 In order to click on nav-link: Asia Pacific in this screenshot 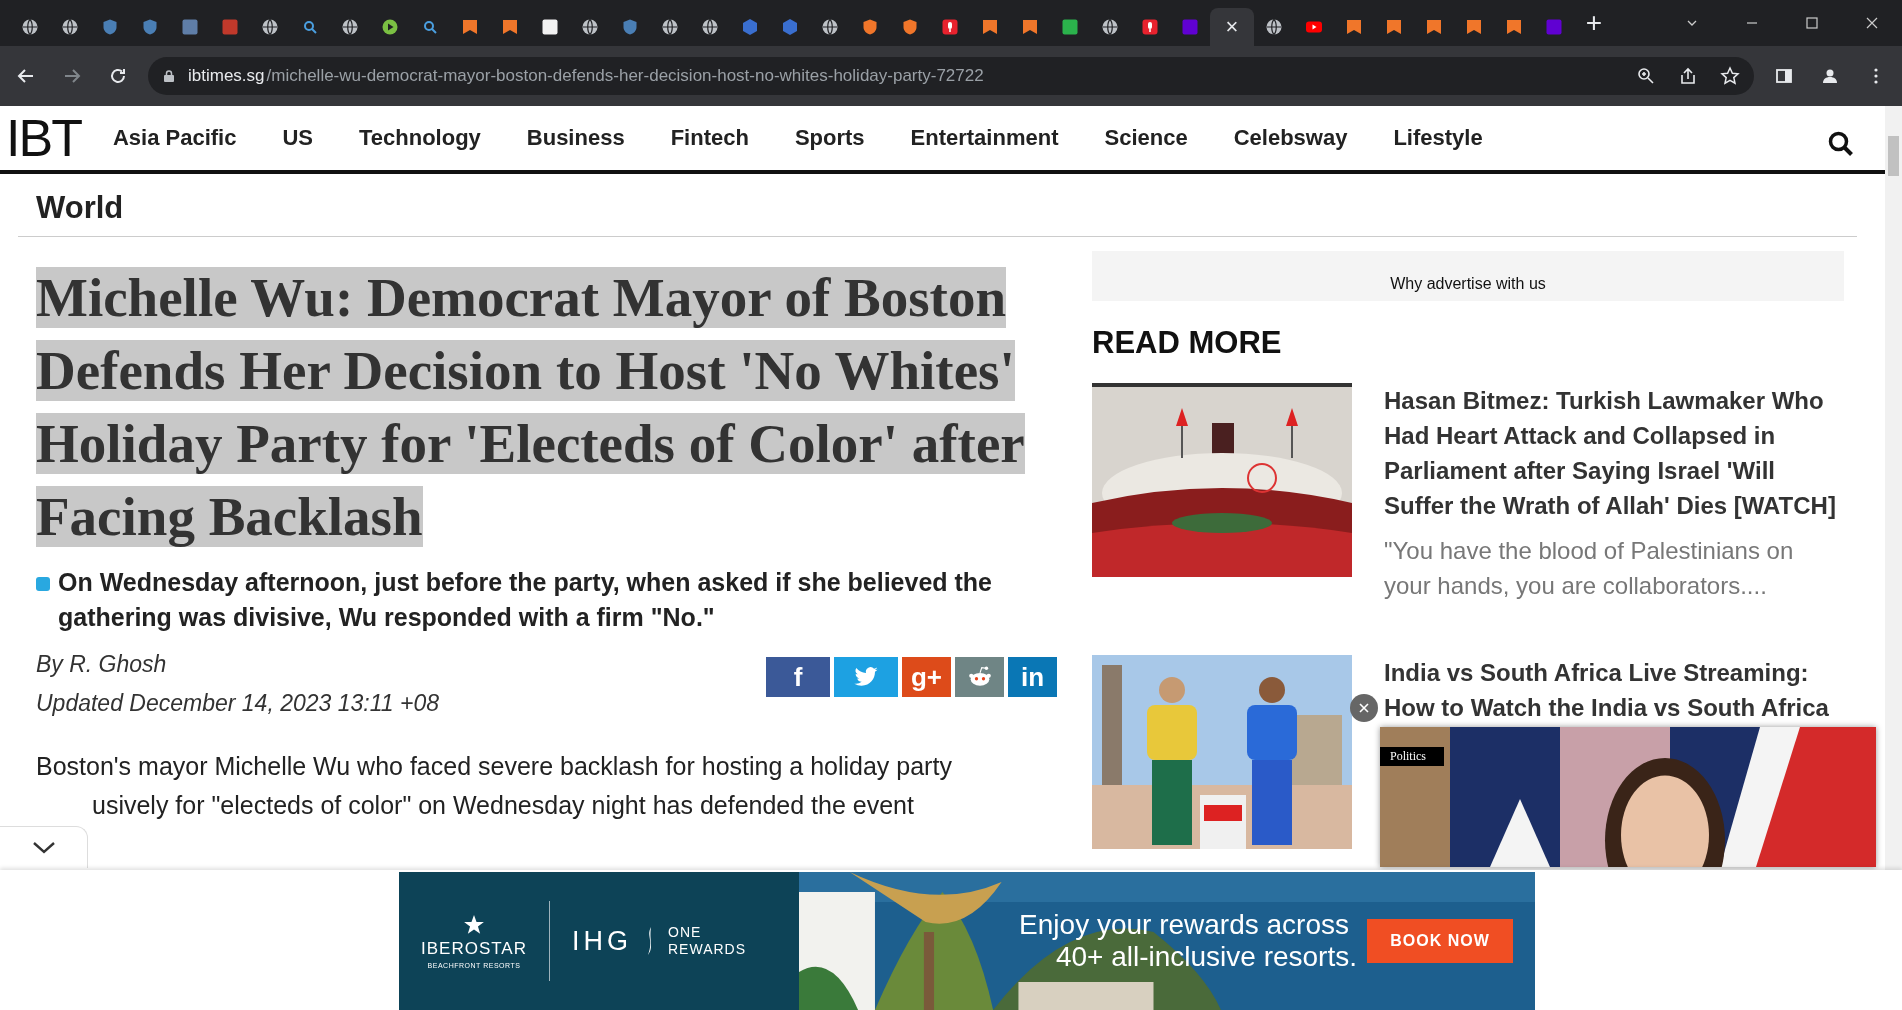, I will do `click(174, 138)`.